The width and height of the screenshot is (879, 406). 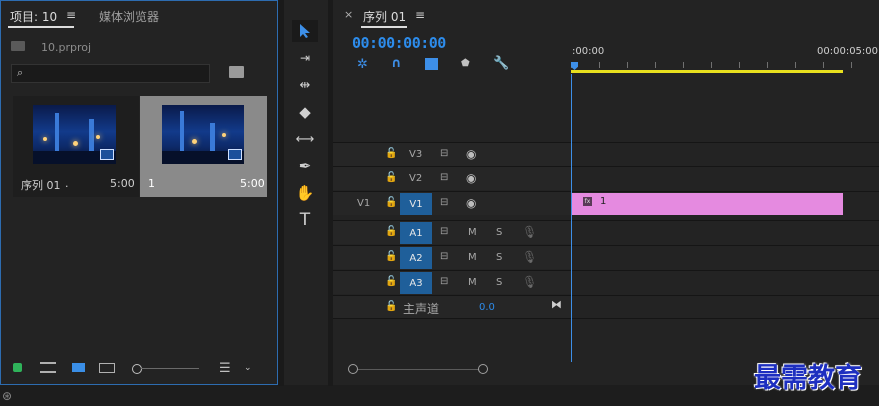 What do you see at coordinates (439, 397) in the screenshot?
I see `status-bar: ⊛` at bounding box center [439, 397].